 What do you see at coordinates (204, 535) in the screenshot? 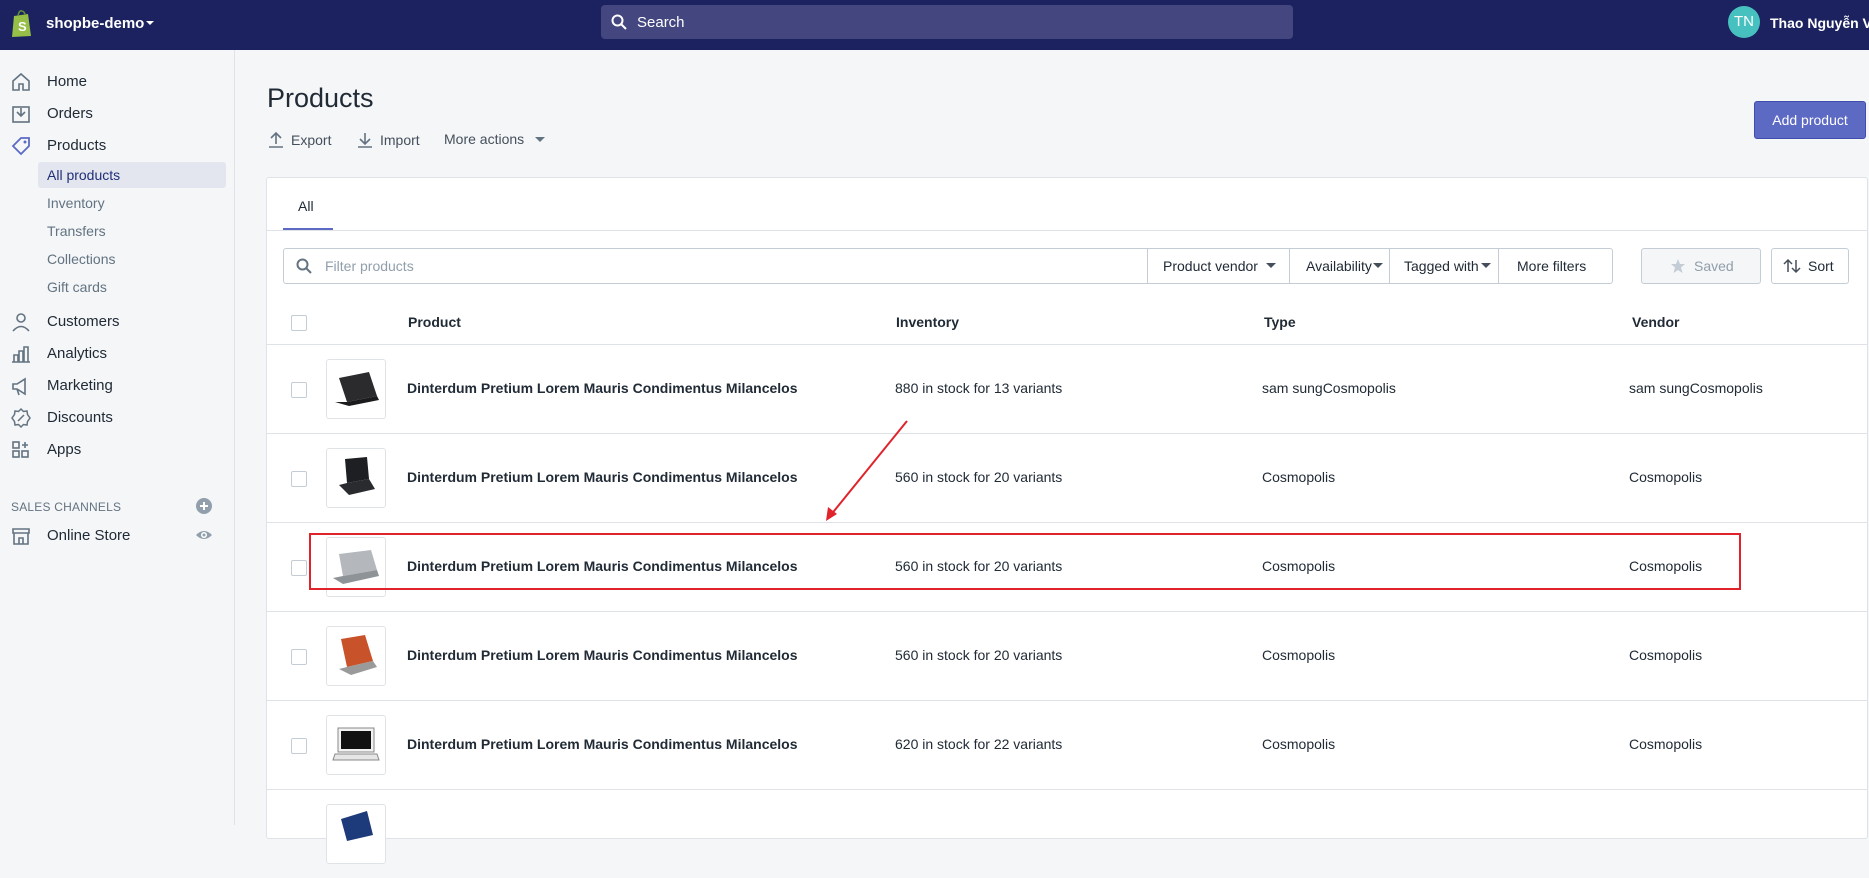
I see `eye-icon` at bounding box center [204, 535].